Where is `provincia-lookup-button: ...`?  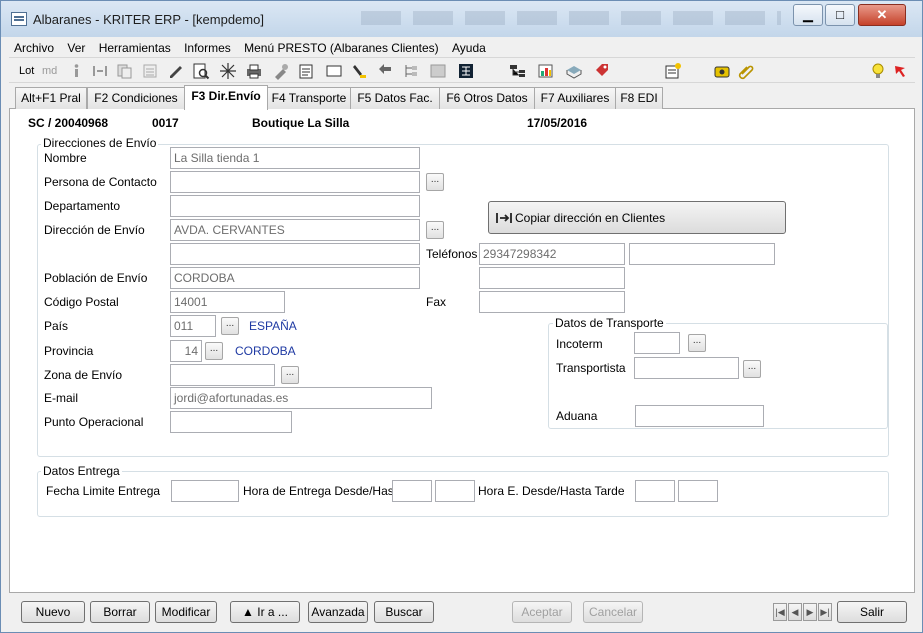 provincia-lookup-button: ... is located at coordinates (214, 351).